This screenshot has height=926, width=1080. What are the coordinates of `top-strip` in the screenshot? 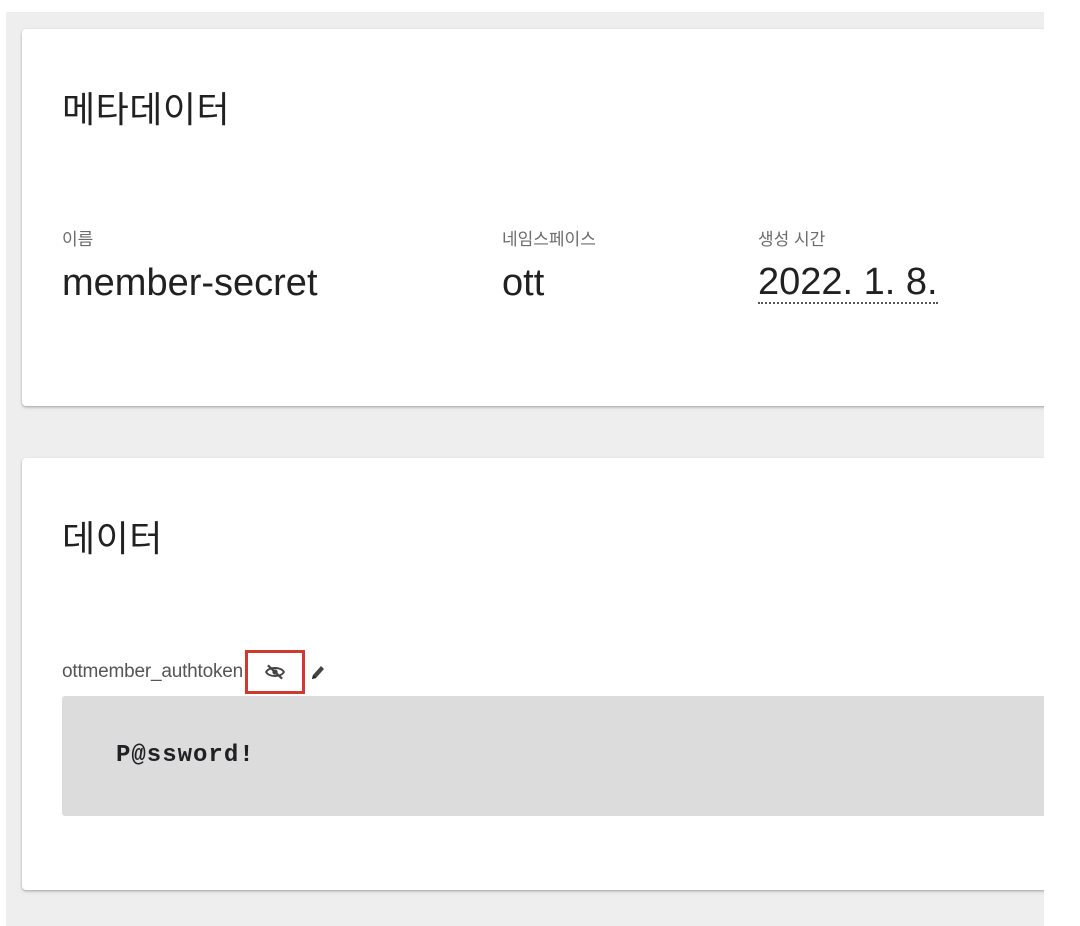 It's located at (540, 6).